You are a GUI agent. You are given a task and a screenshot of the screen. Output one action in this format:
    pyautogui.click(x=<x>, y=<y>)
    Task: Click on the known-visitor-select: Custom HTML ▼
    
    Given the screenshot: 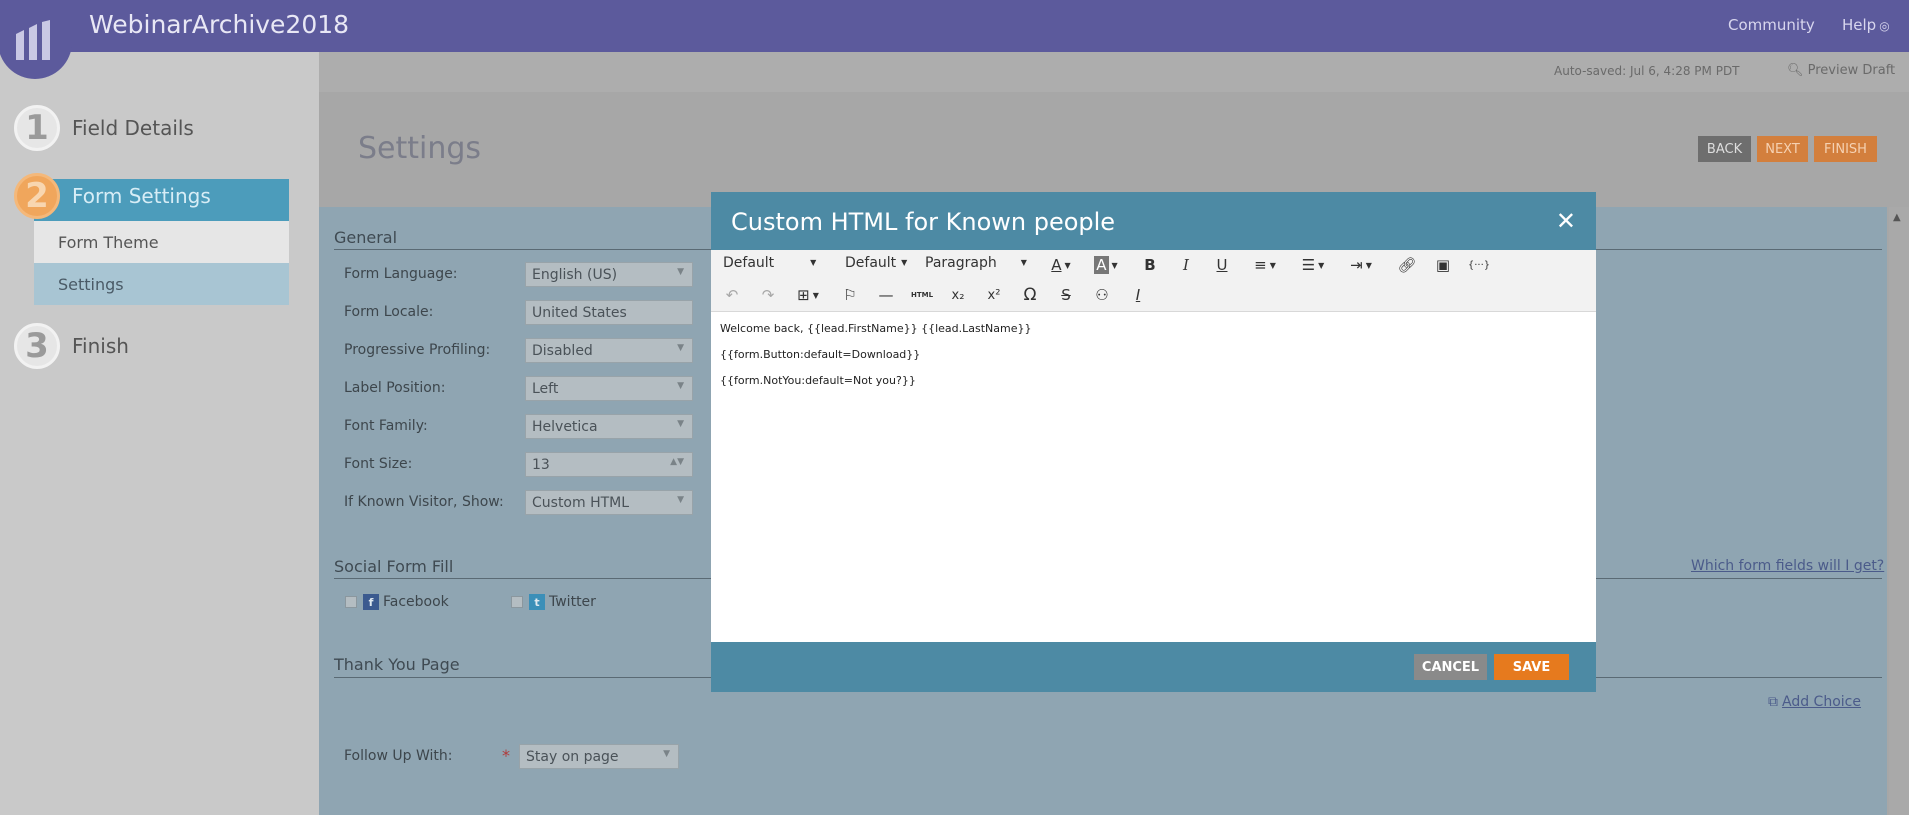 What is the action you would take?
    pyautogui.click(x=609, y=502)
    